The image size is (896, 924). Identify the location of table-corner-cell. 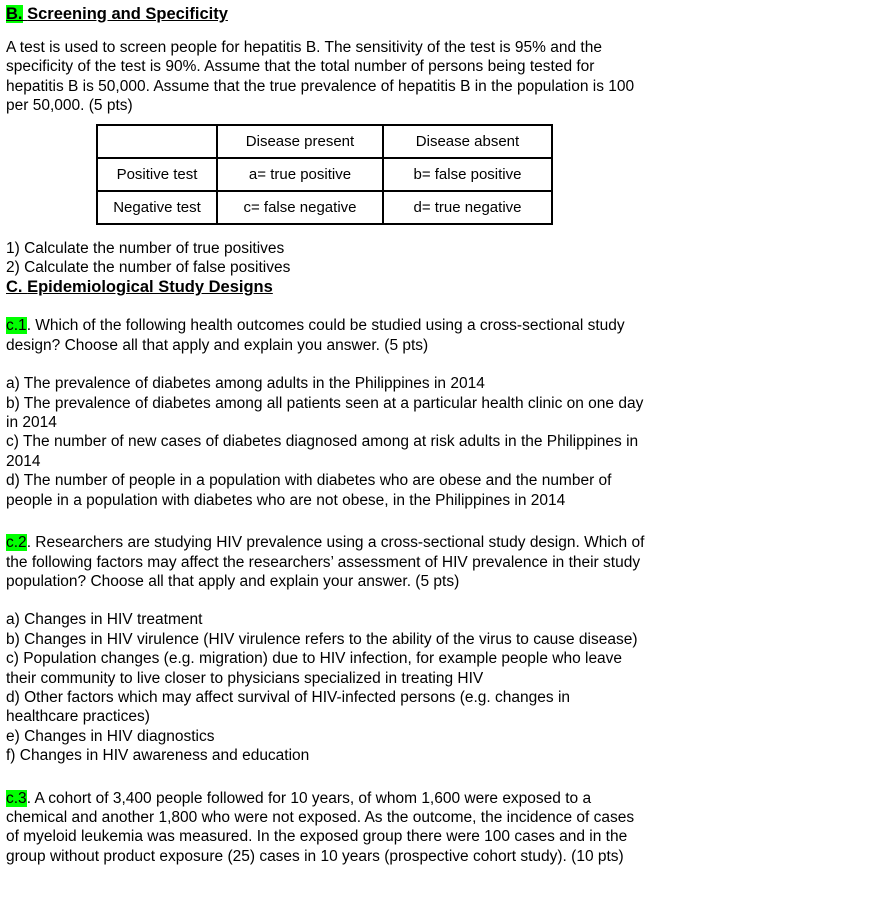
(157, 141).